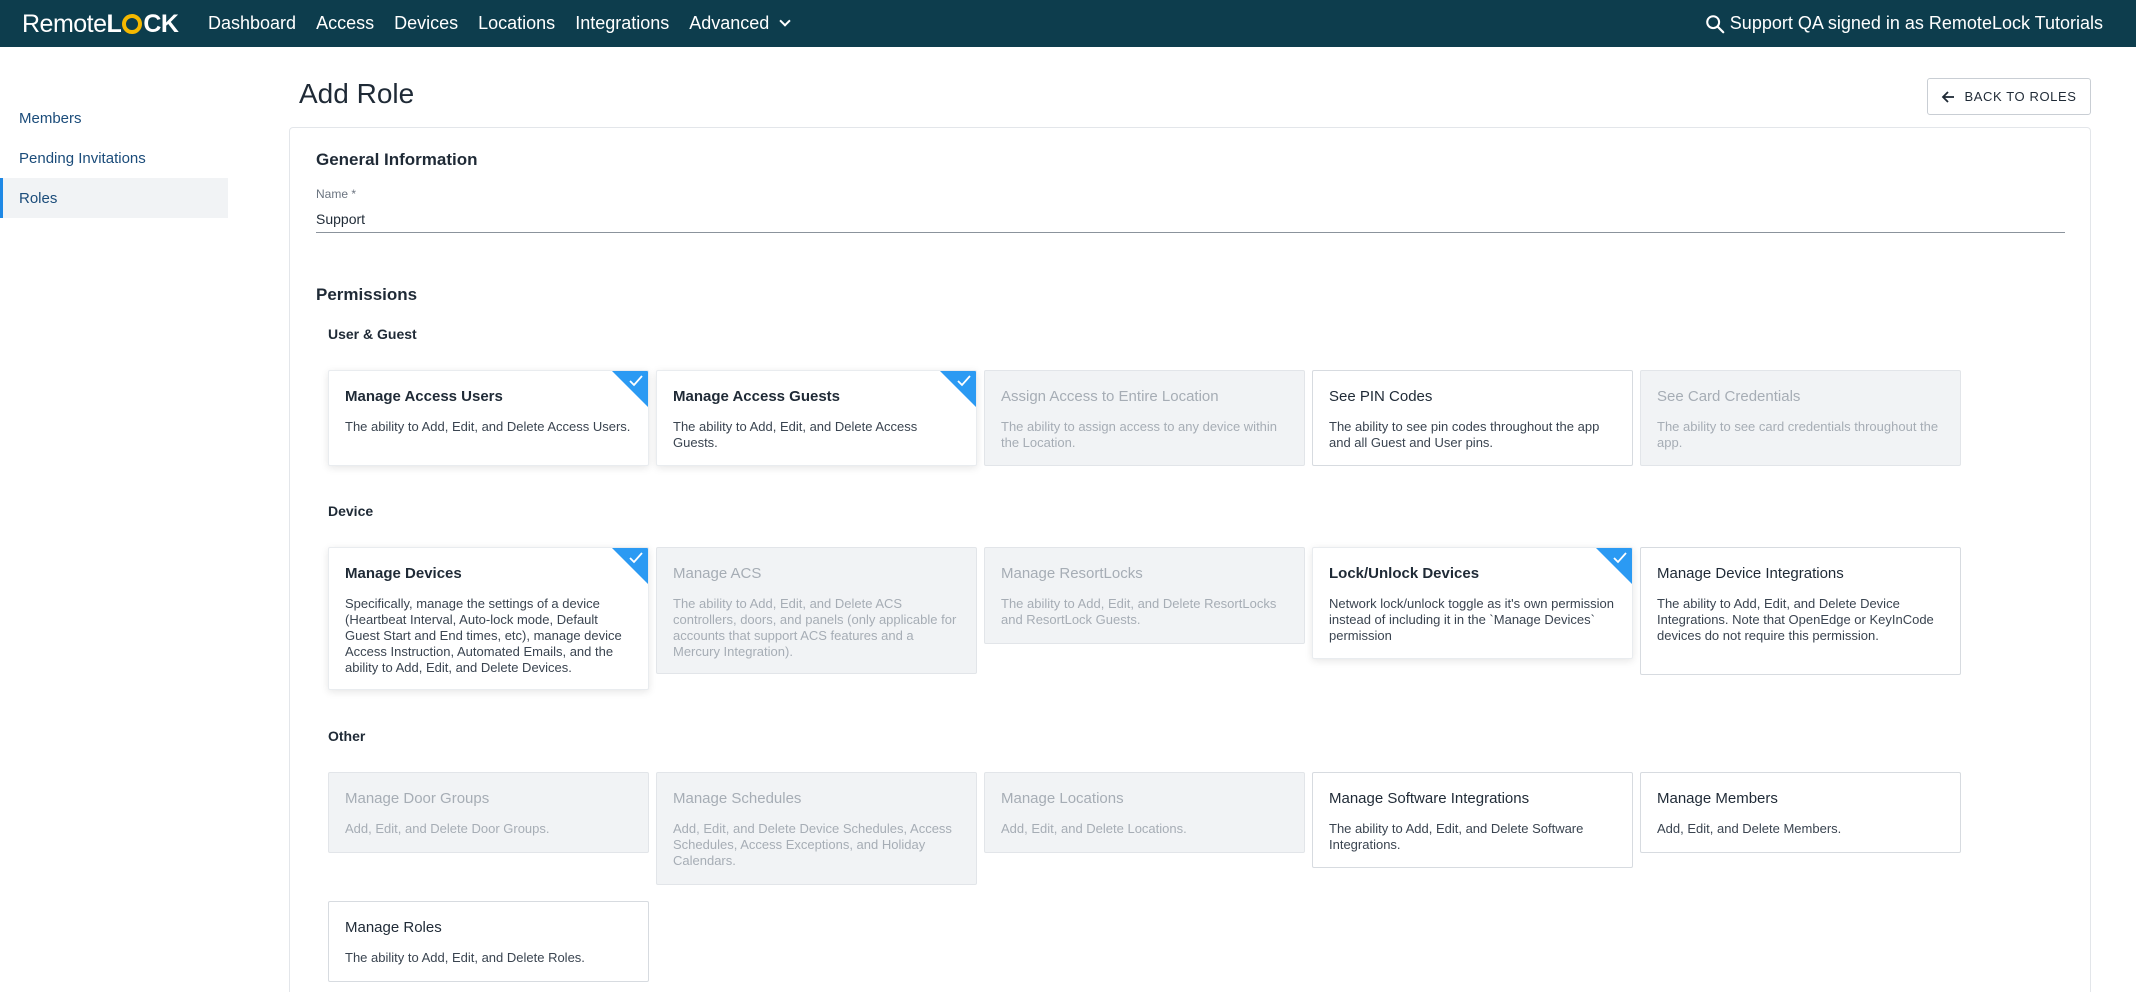  Describe the element at coordinates (737, 798) in the screenshot. I see `permission-title: Manage Schedules` at that location.